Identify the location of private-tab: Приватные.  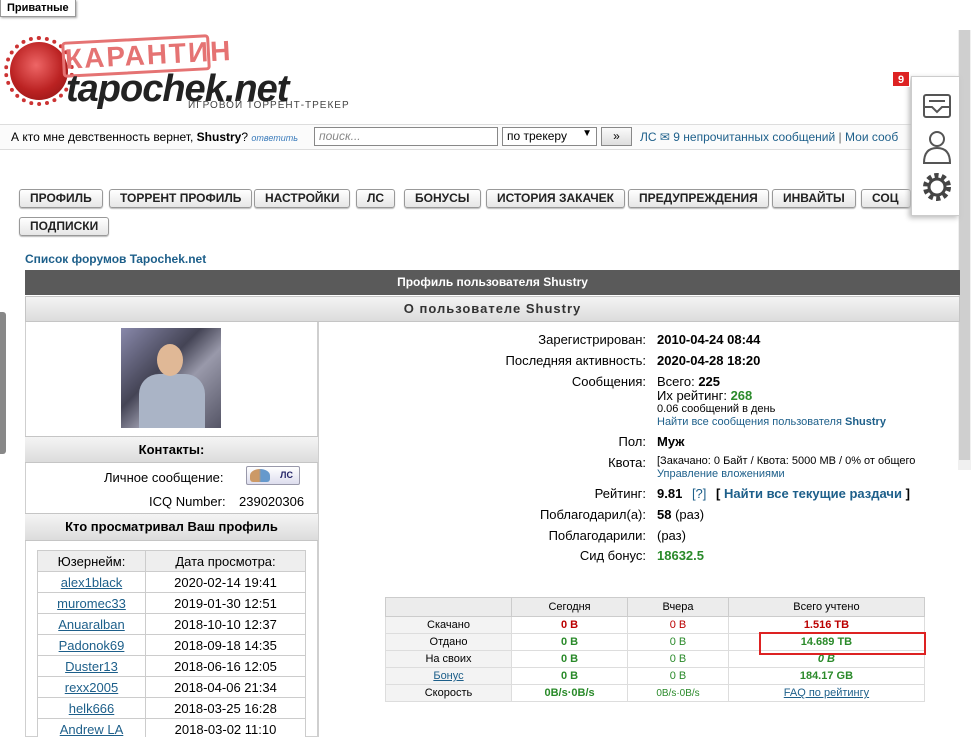
(38, 8).